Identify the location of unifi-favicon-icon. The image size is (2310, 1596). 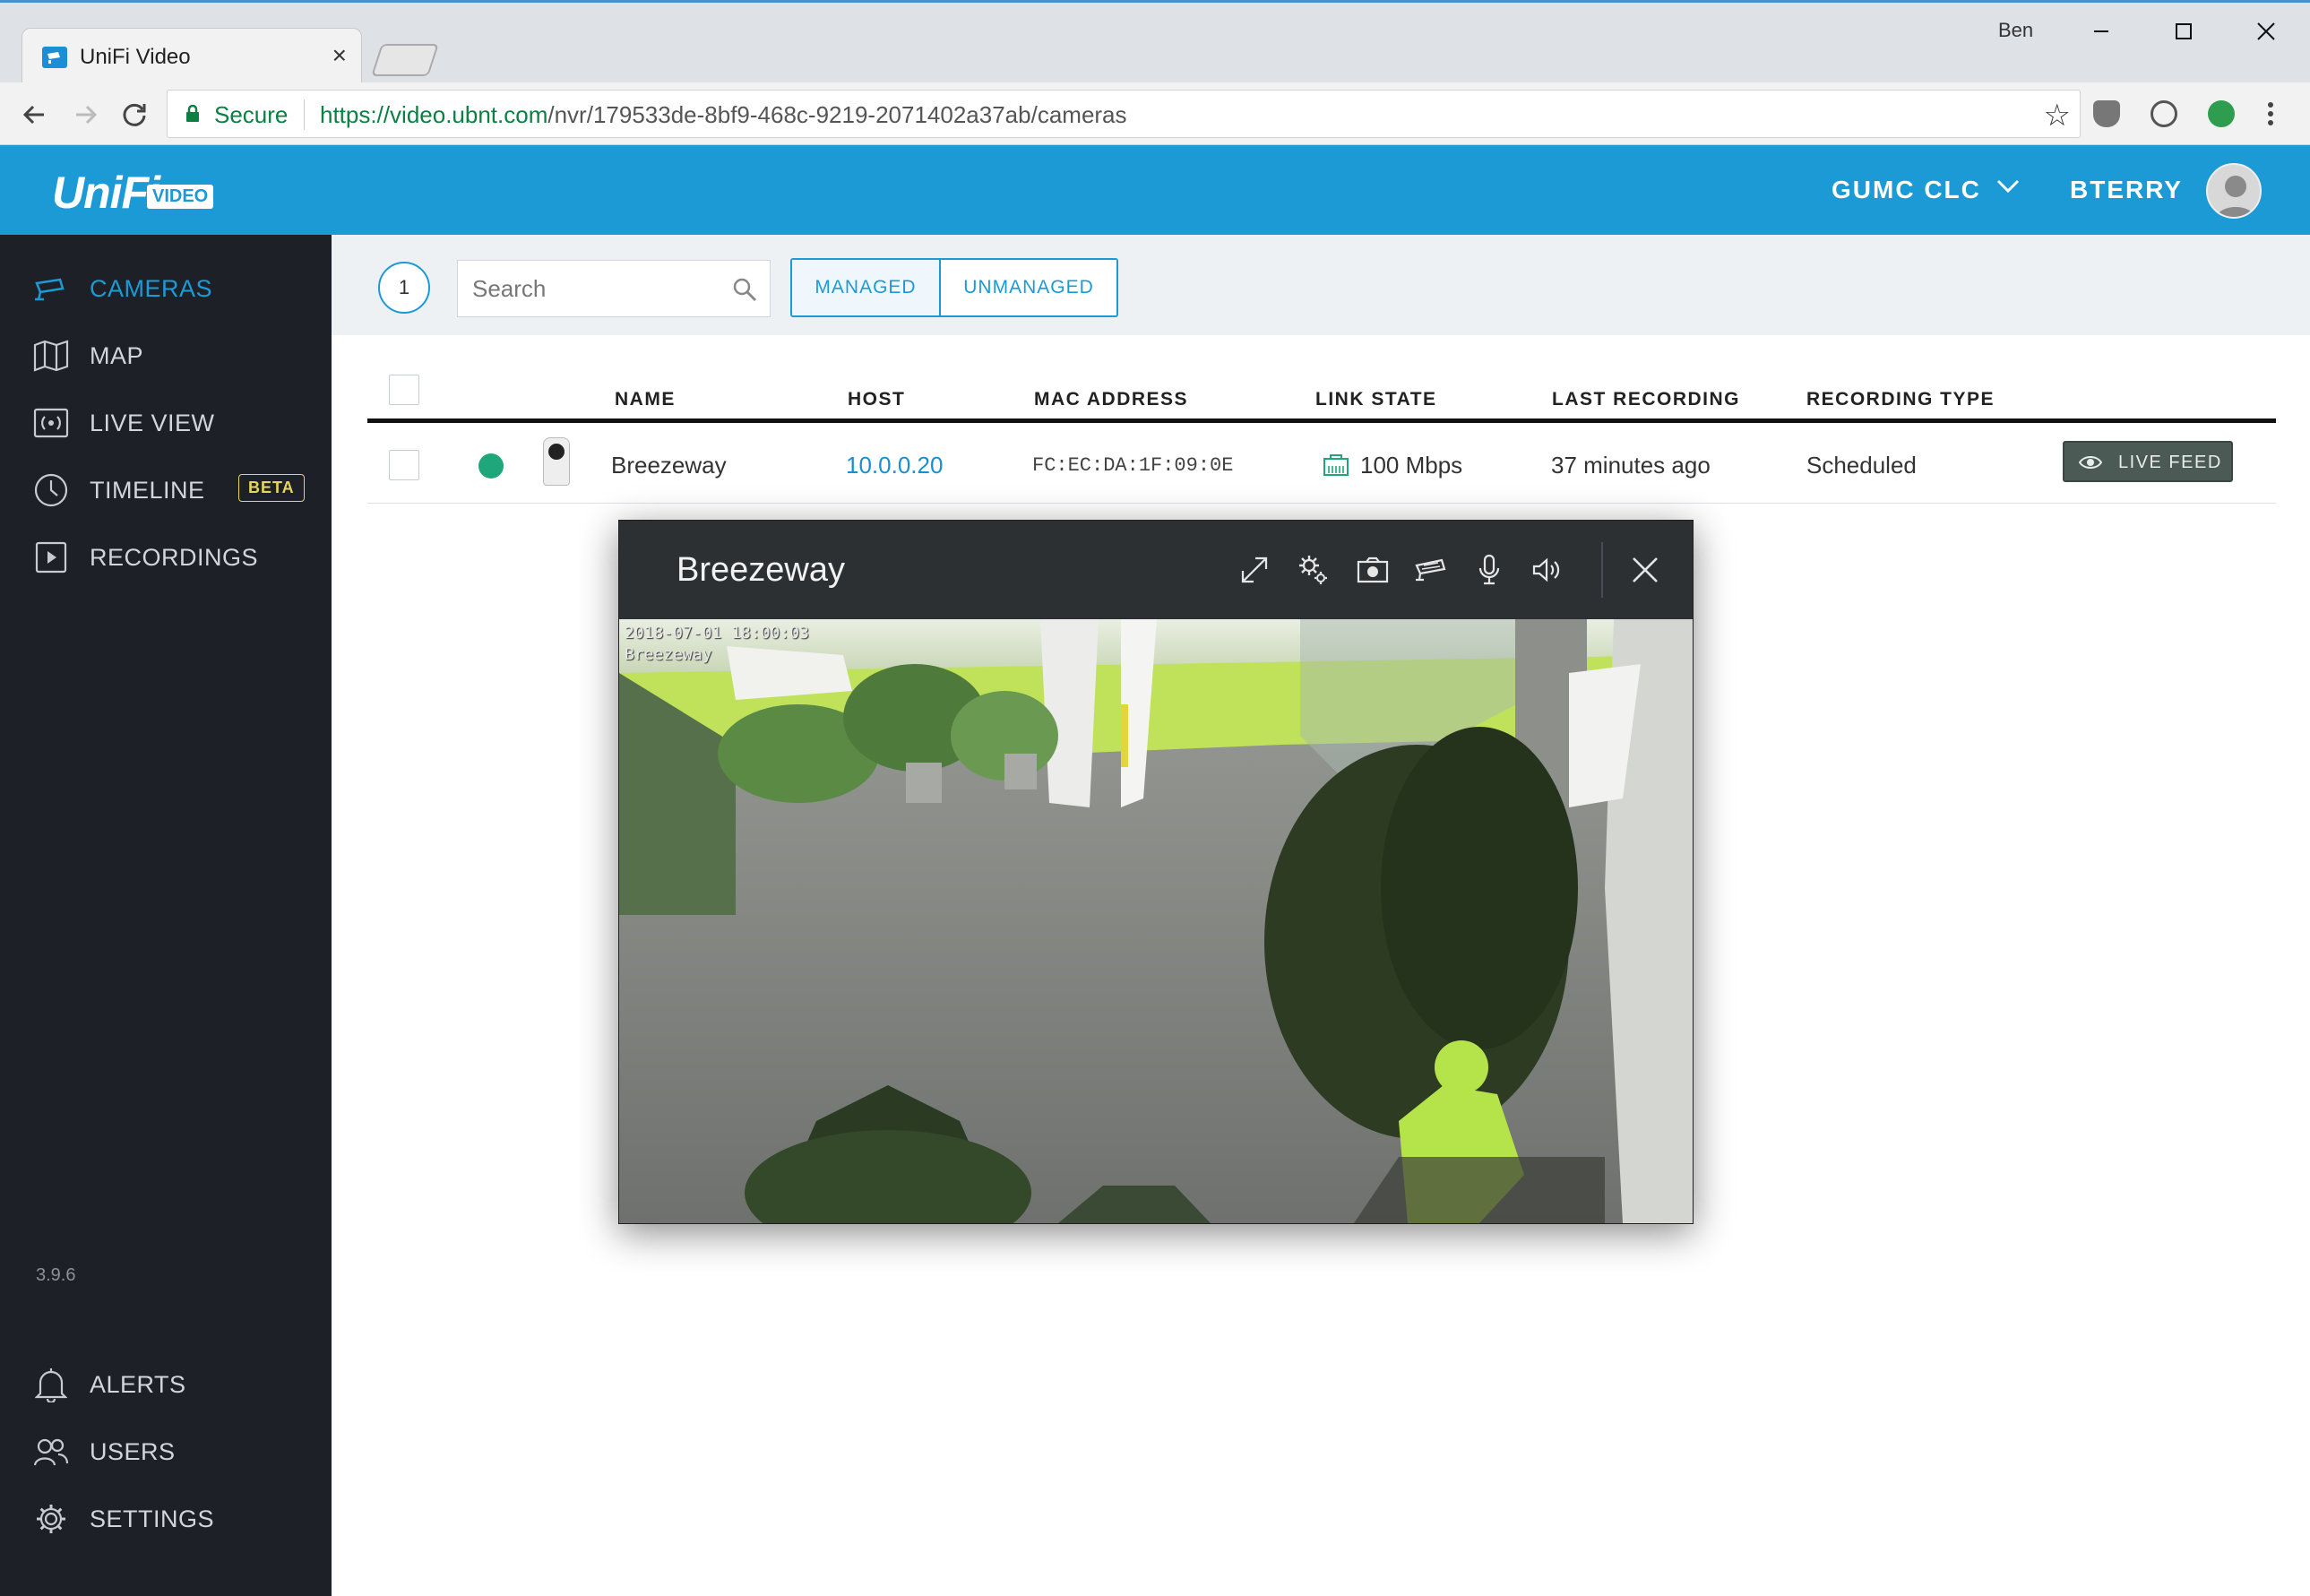
(54, 57).